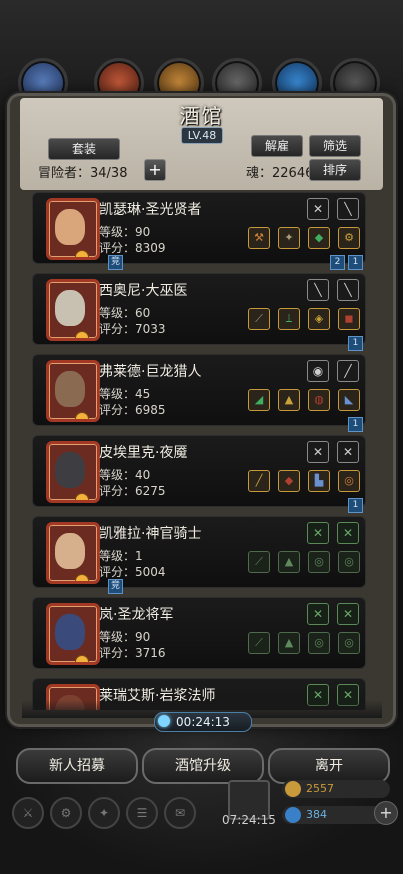 This screenshot has height=874, width=403. What do you see at coordinates (132, 491) in the screenshot?
I see `hero-score: 评分：6275` at bounding box center [132, 491].